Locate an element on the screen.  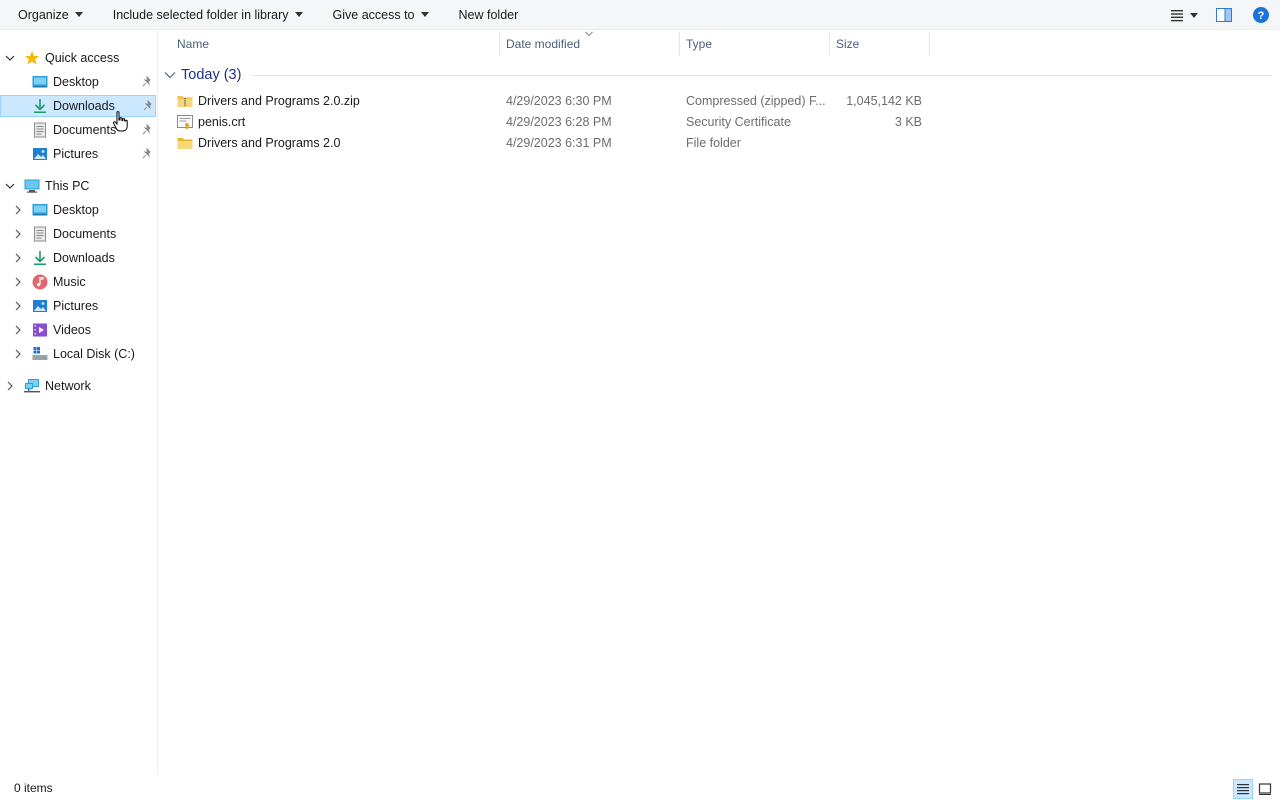
certificate-icon is located at coordinates (185, 121).